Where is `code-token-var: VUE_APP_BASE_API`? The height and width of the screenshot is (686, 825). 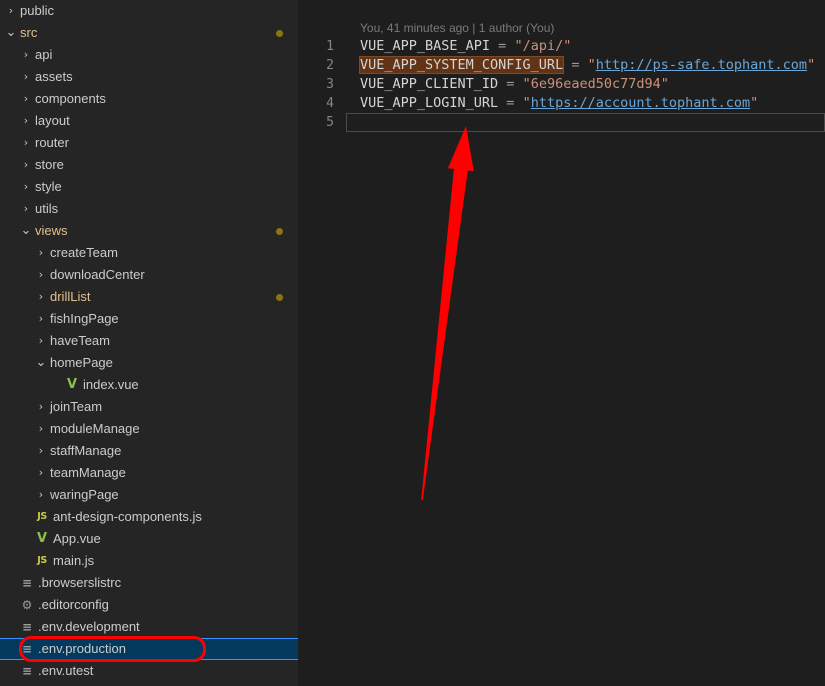 code-token-var: VUE_APP_BASE_API is located at coordinates (425, 46).